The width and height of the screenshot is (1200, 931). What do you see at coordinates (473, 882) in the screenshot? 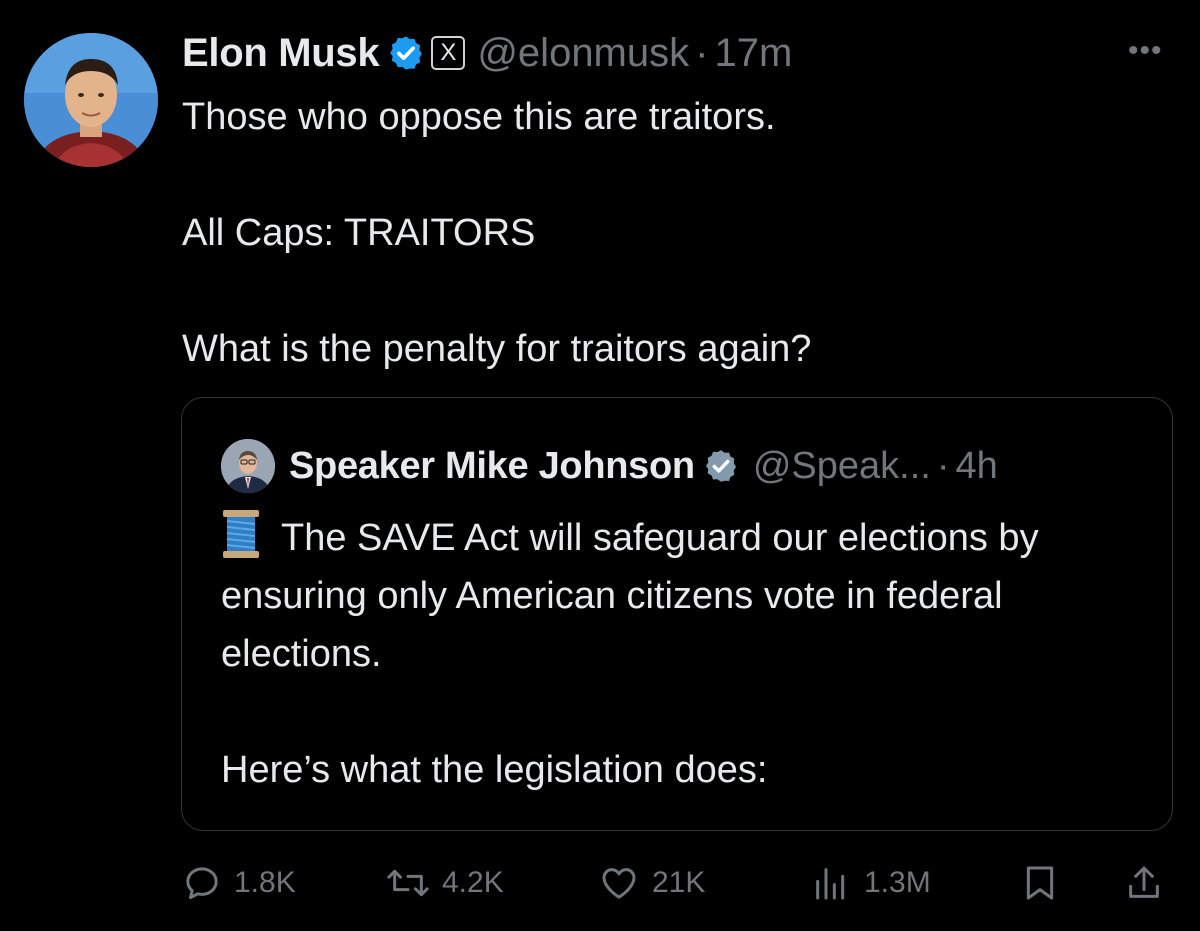
I see `repost-count: 4.2K` at bounding box center [473, 882].